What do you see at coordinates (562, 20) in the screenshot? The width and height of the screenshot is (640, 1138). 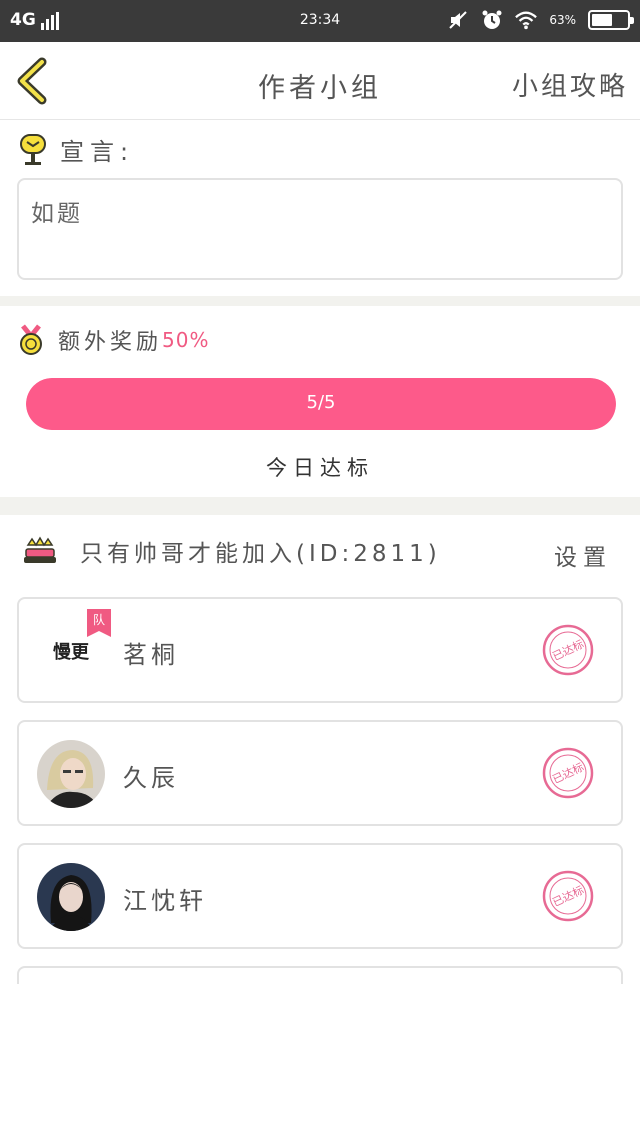 I see `battery-percent: 63%` at bounding box center [562, 20].